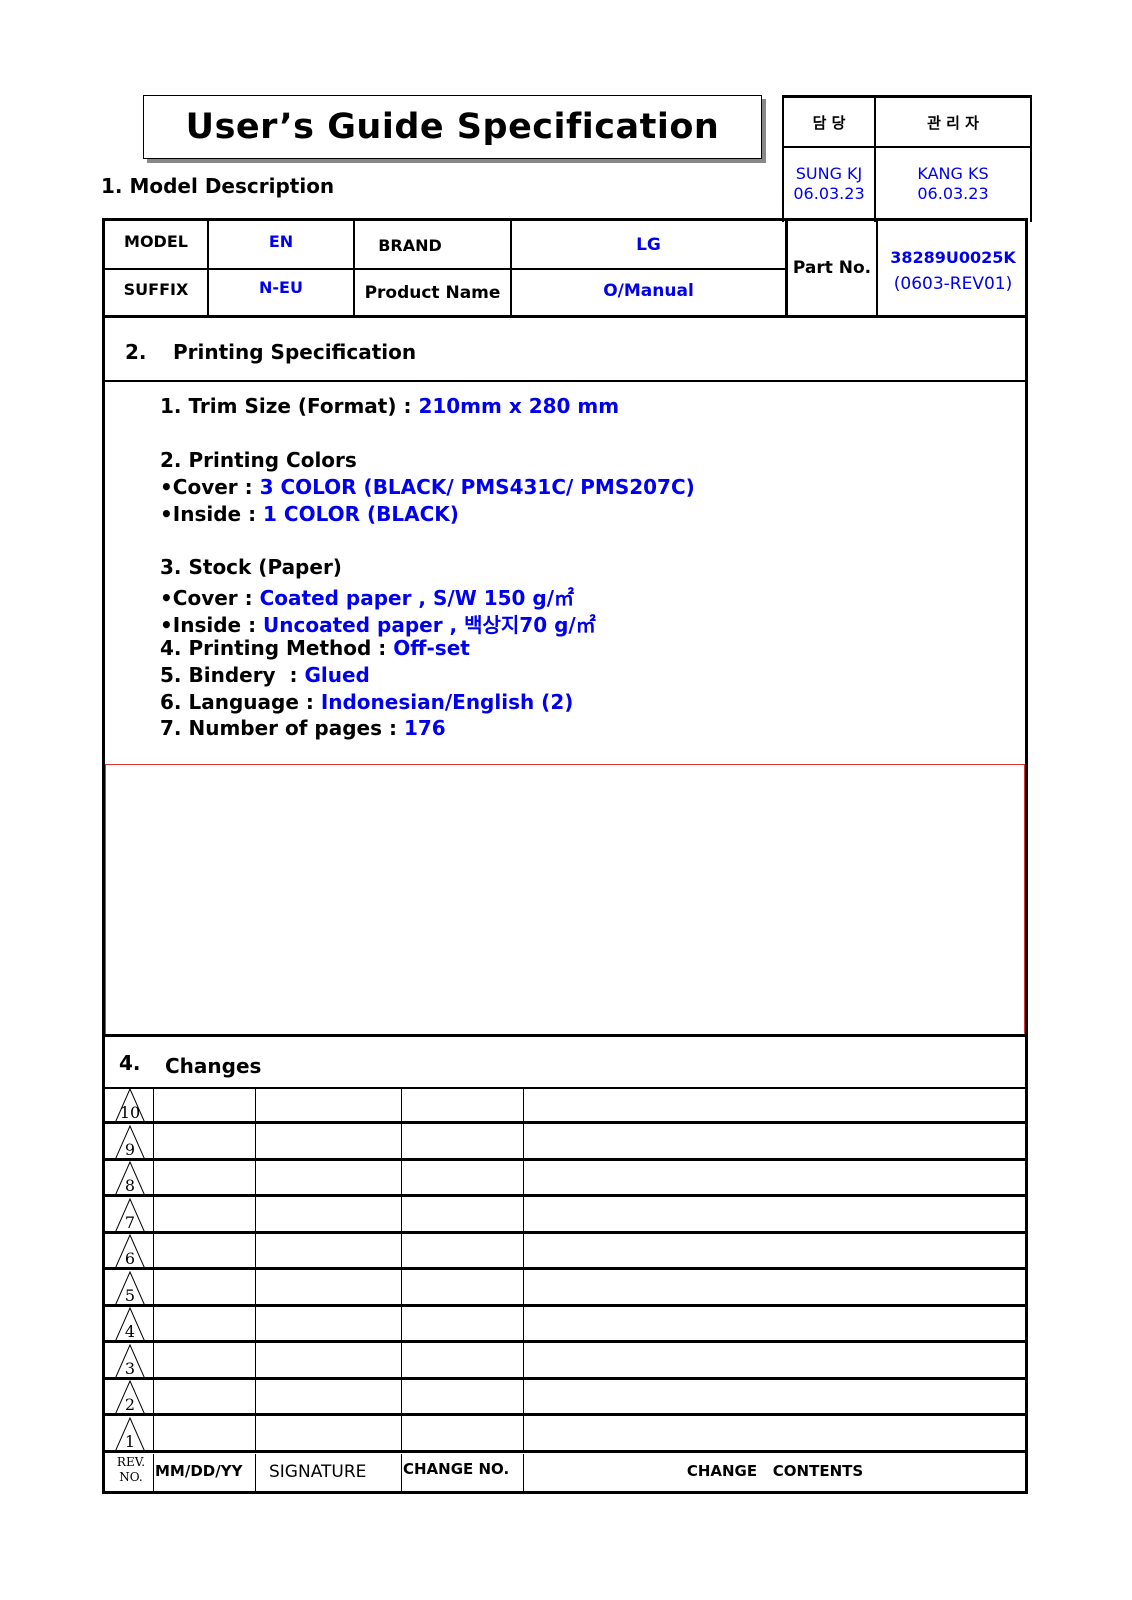 The width and height of the screenshot is (1132, 1600). What do you see at coordinates (136, 352) in the screenshot?
I see `printing-spec-number: 2.` at bounding box center [136, 352].